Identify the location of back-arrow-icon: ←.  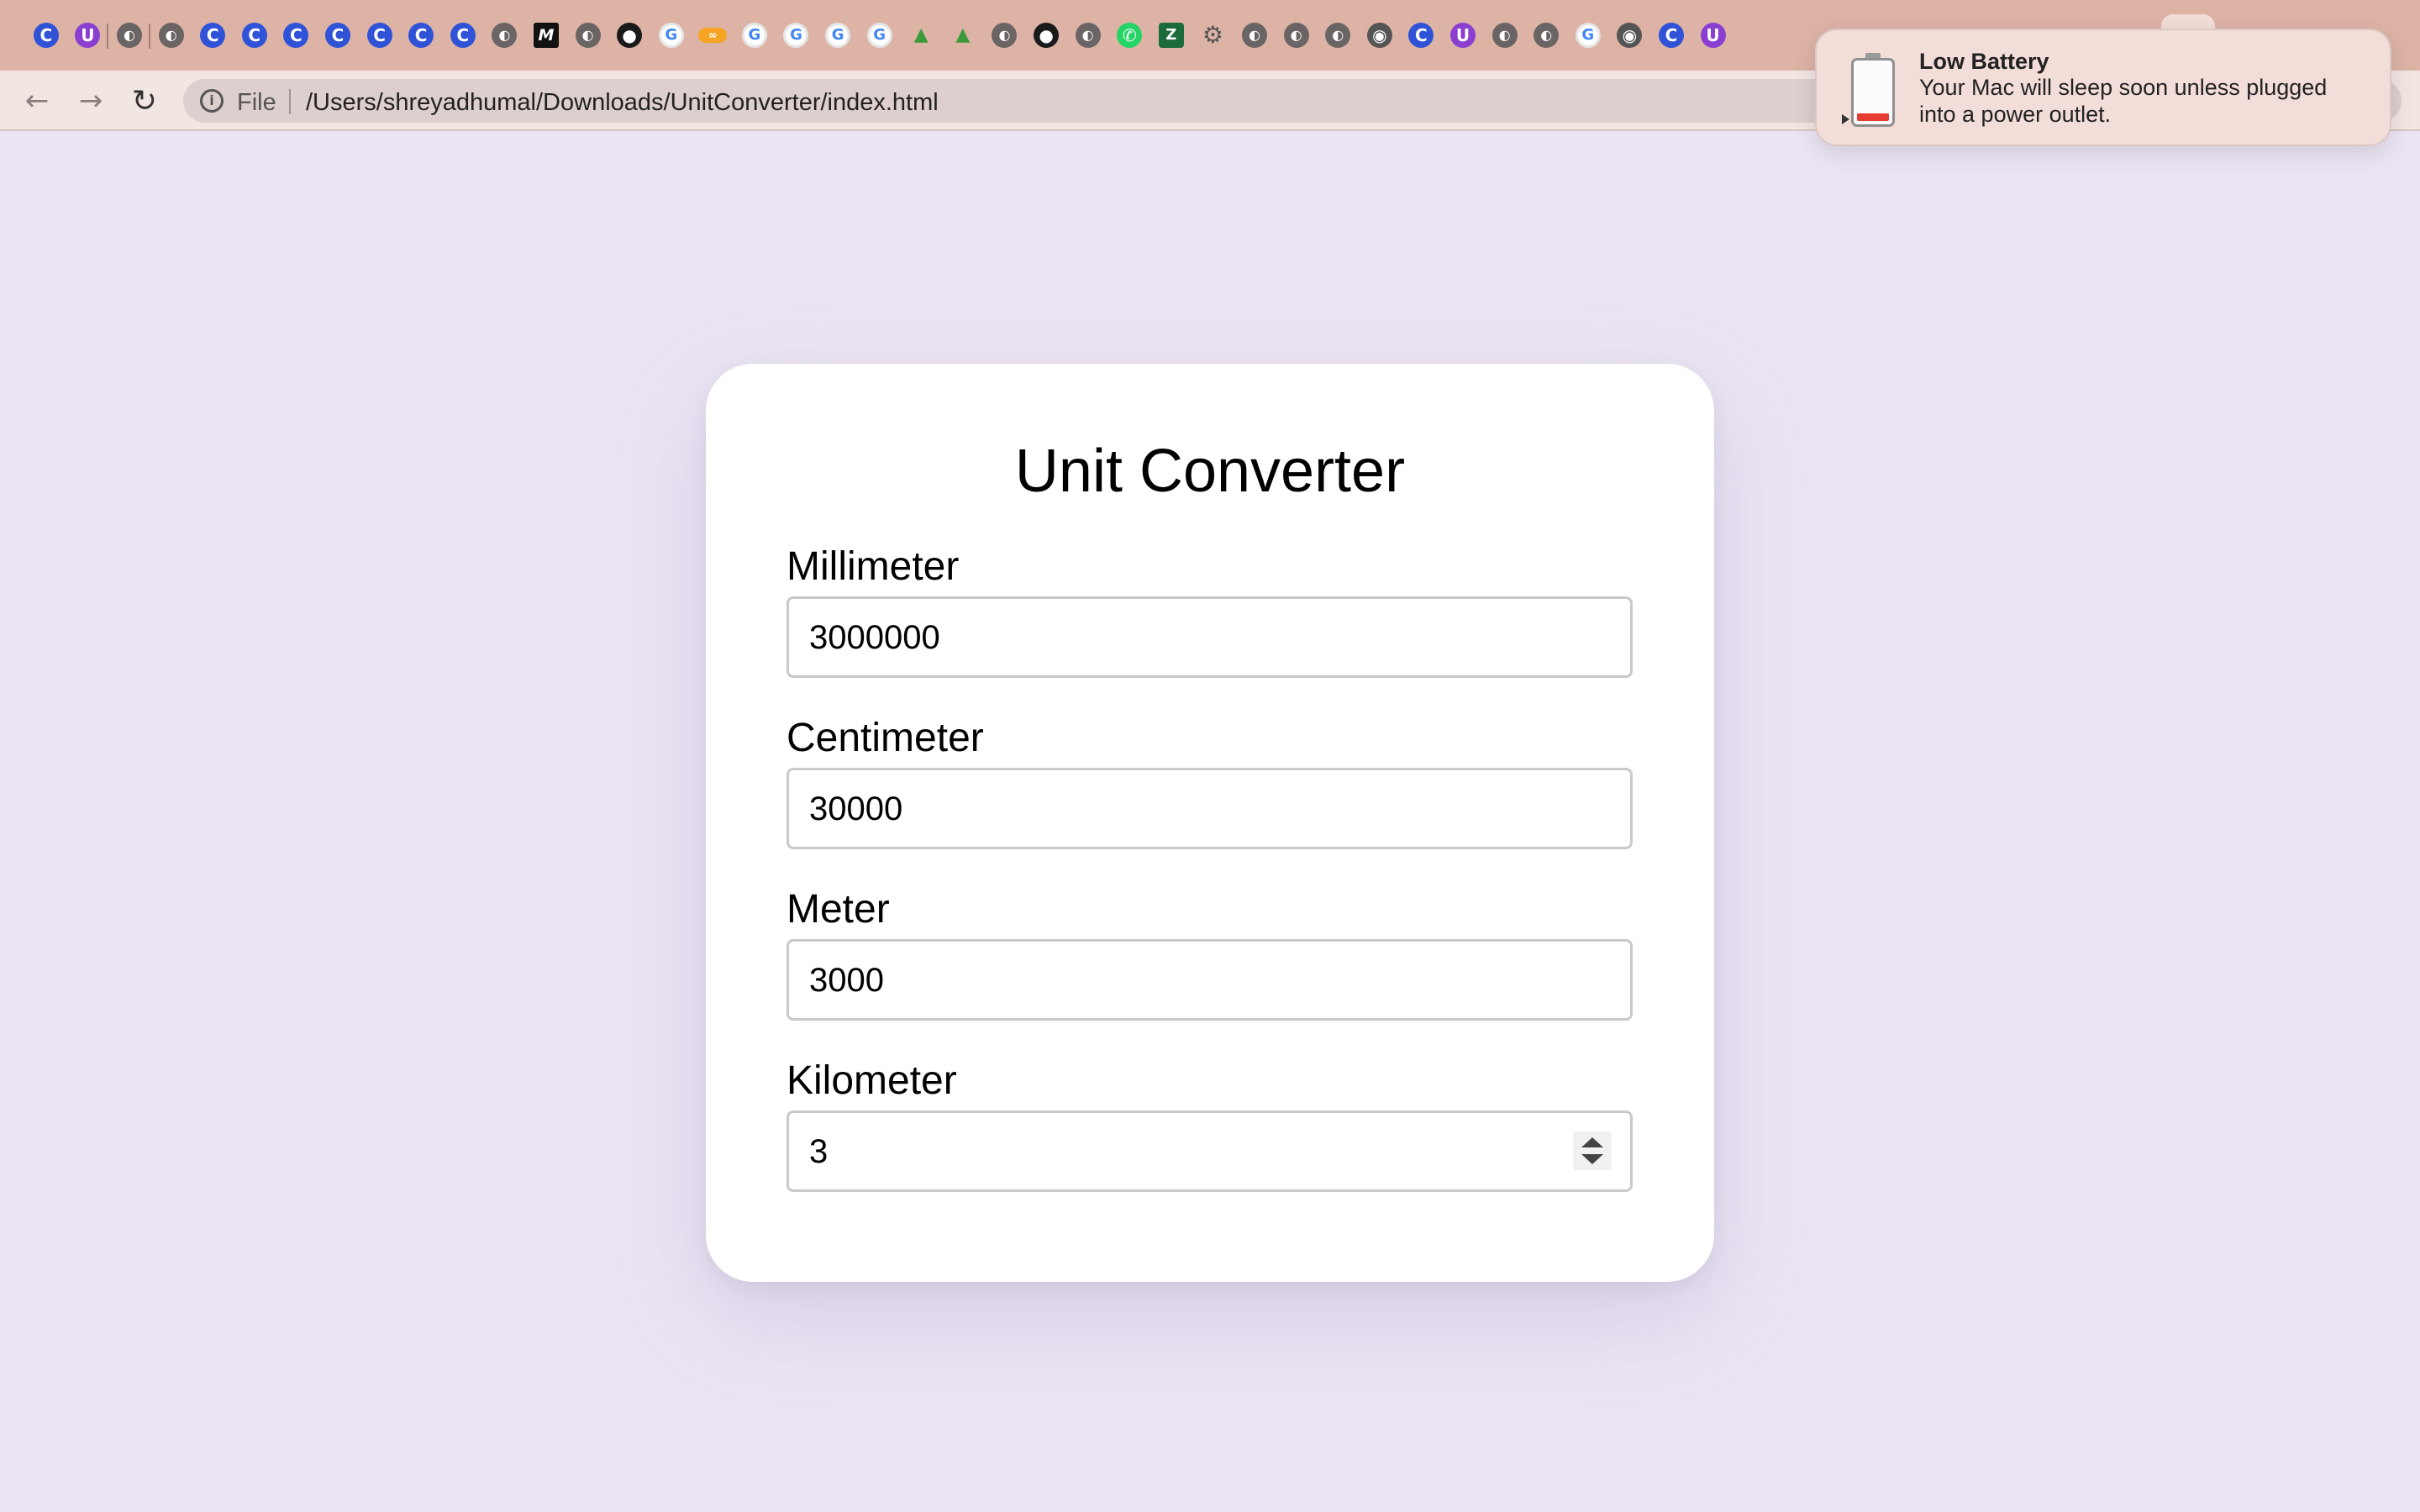
(37, 101).